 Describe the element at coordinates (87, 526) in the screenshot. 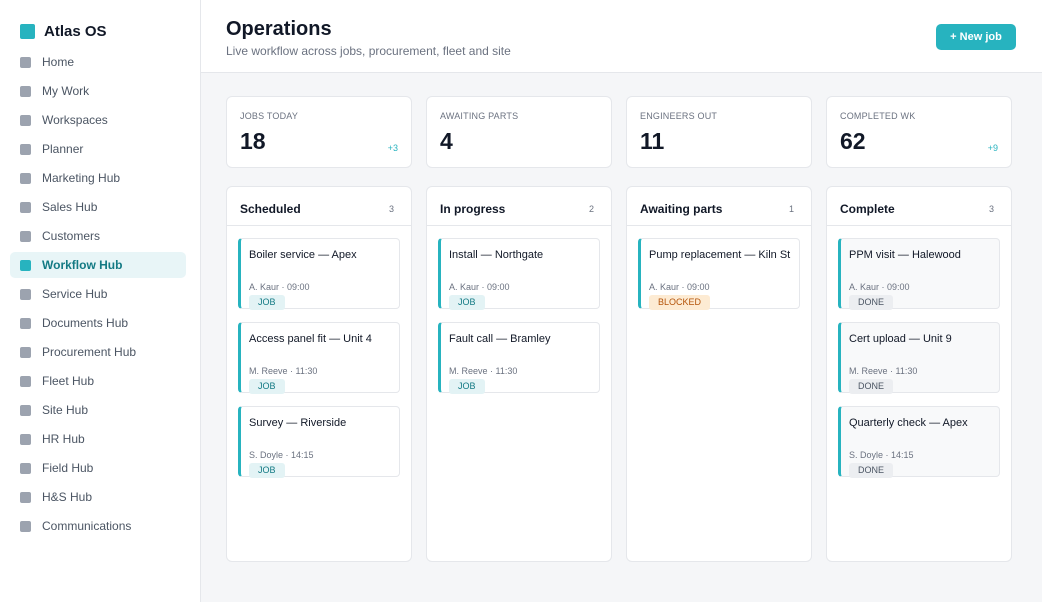

I see `sidebar-item-label: Communications` at that location.